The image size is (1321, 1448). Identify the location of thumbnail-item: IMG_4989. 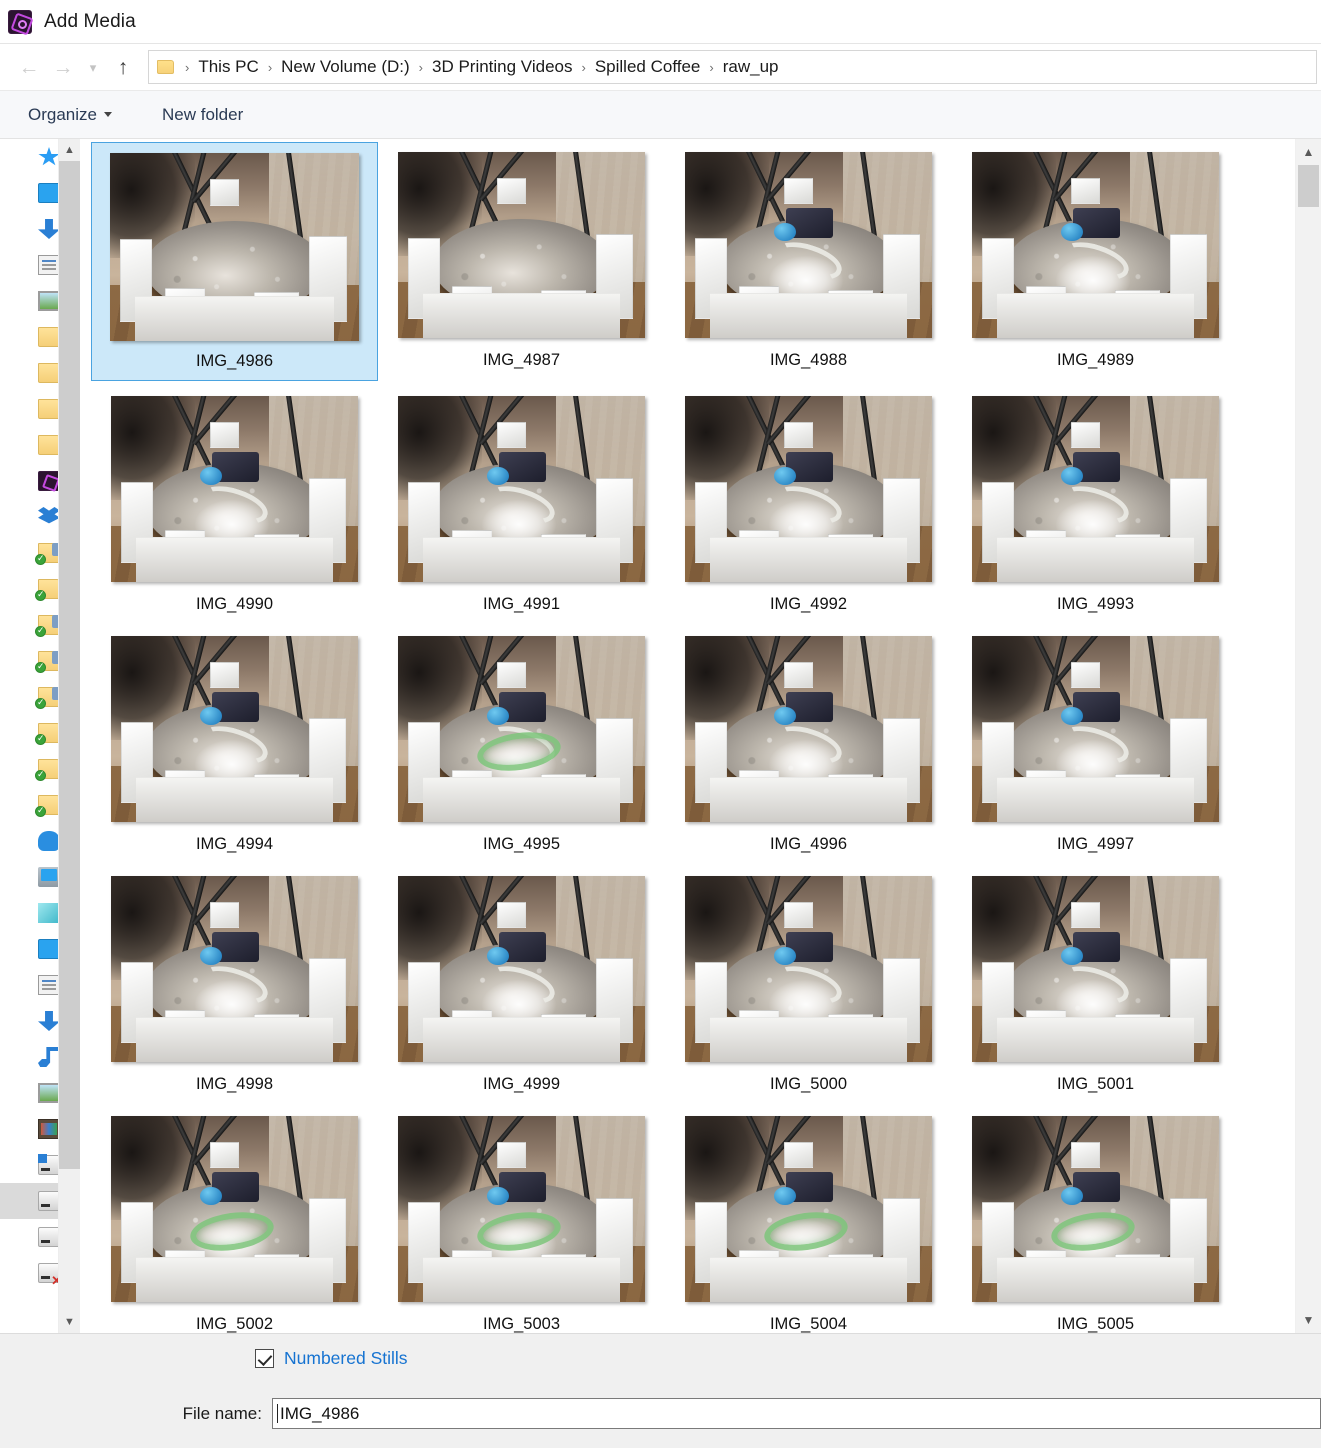
(1095, 261).